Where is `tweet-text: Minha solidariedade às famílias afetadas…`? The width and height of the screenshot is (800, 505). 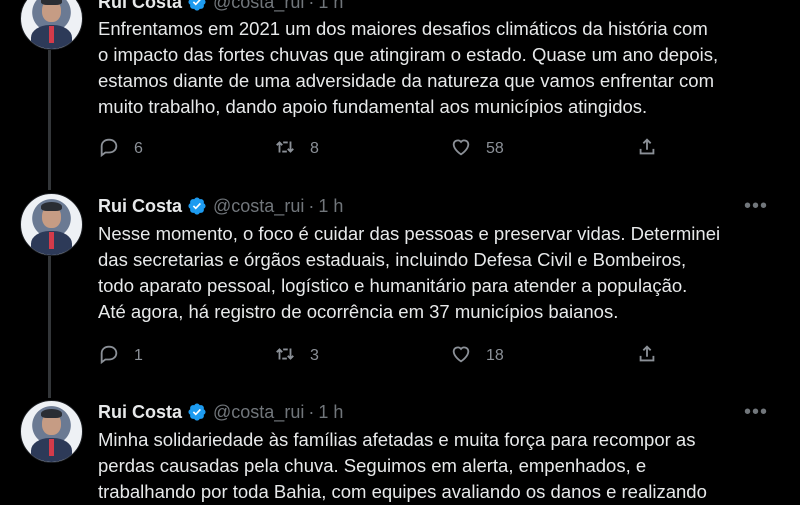
tweet-text: Minha solidariedade às famílias afetadas… is located at coordinates (438, 466).